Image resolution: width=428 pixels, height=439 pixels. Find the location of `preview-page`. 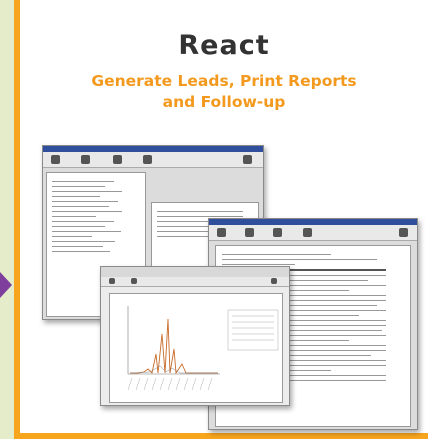

preview-page is located at coordinates (196, 348).